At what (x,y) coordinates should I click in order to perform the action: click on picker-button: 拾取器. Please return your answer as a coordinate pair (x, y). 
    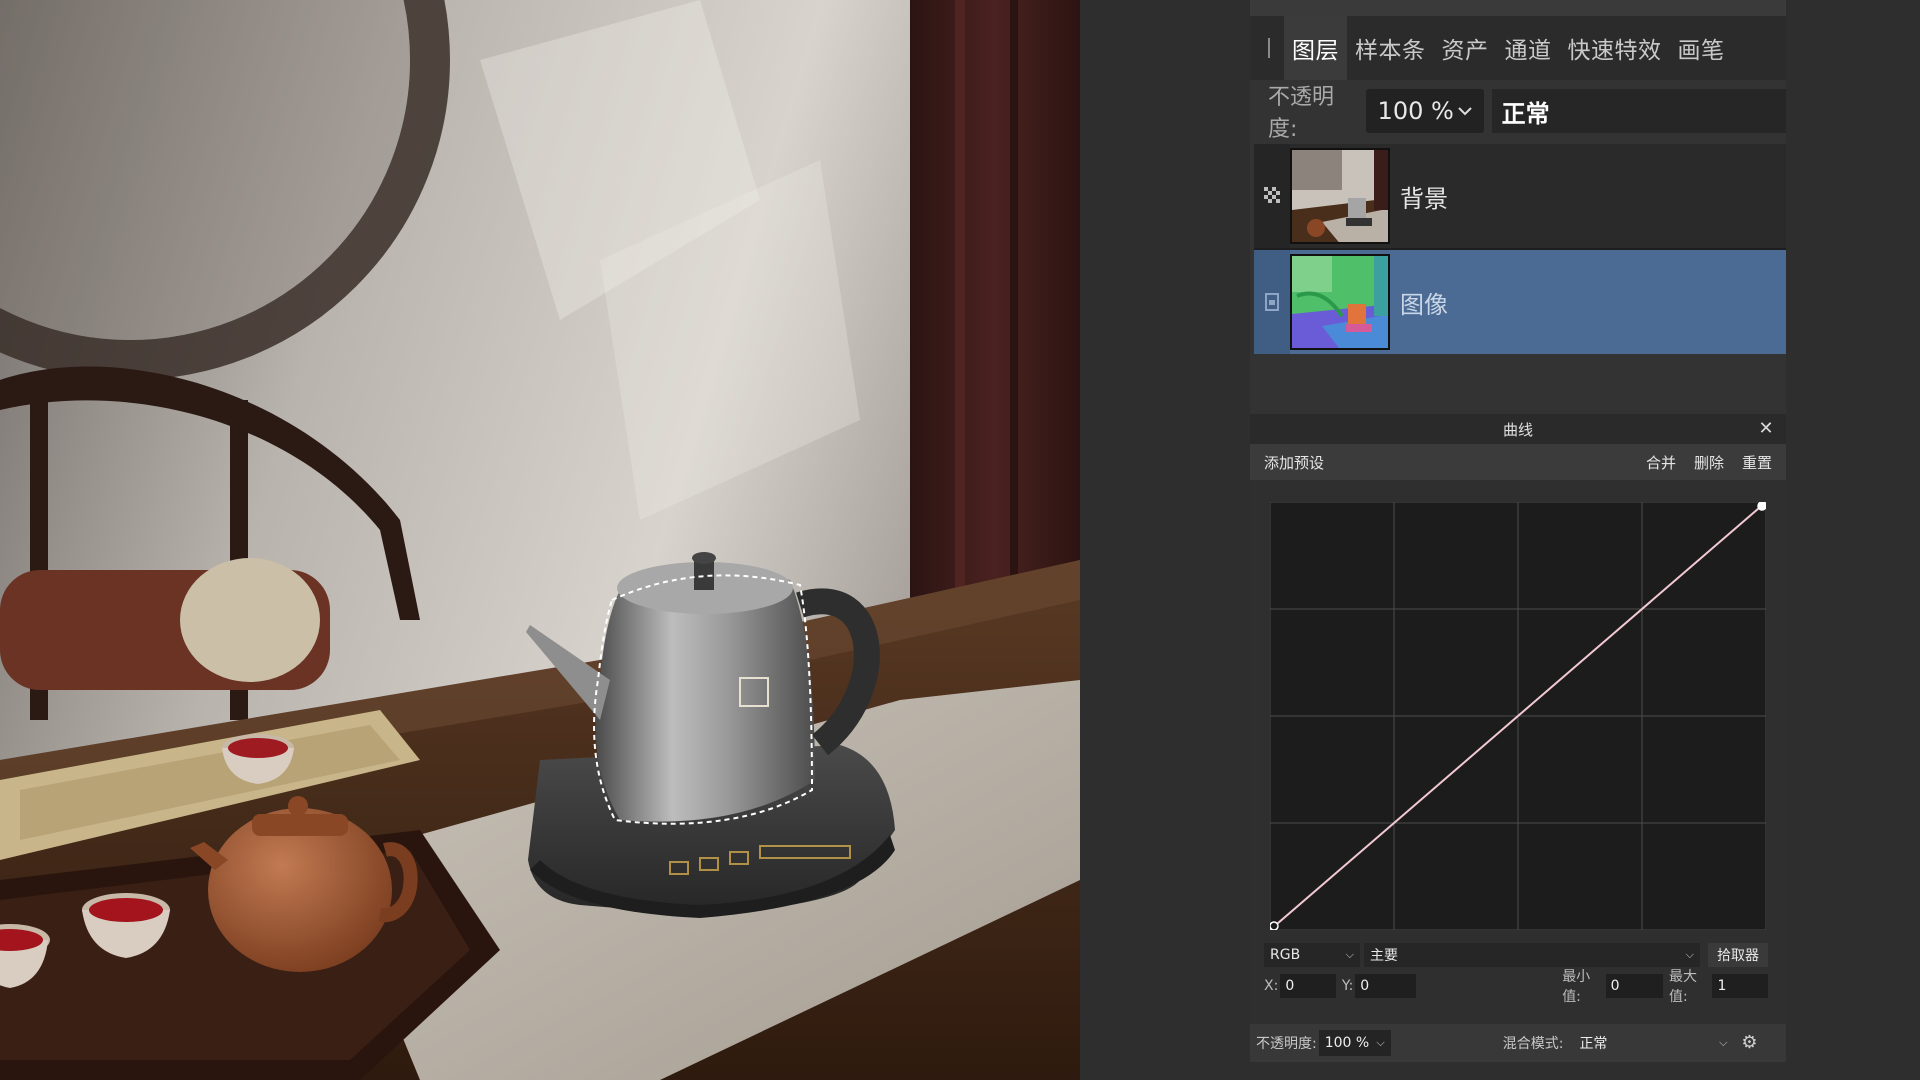
    Looking at the image, I should click on (1738, 955).